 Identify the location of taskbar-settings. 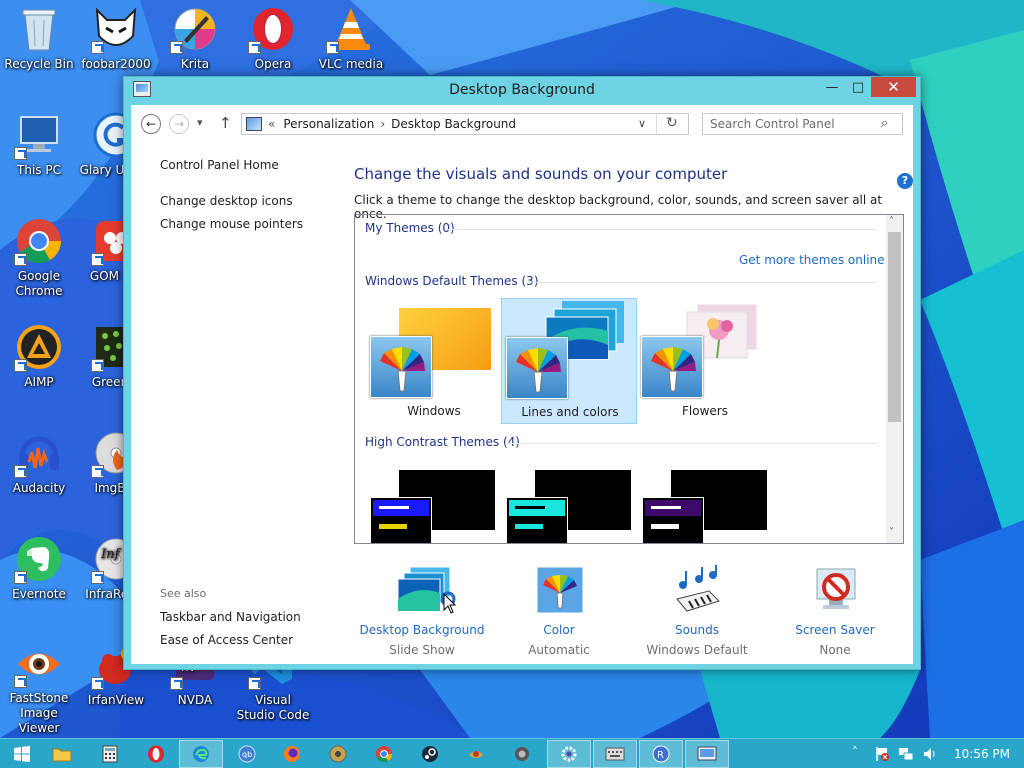
(569, 754).